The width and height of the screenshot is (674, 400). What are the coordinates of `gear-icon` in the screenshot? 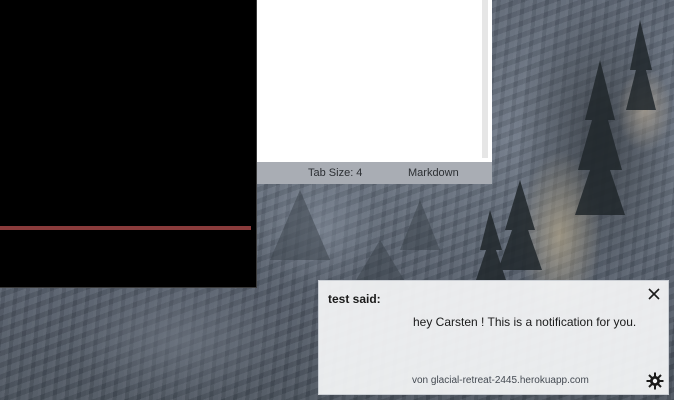 It's located at (655, 381).